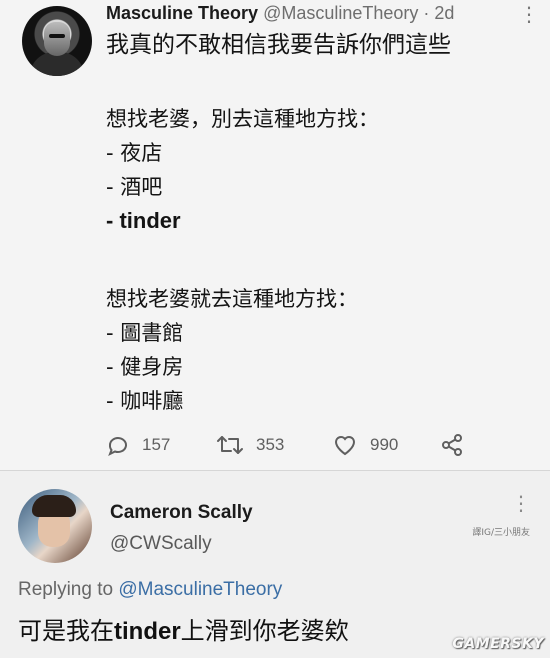 The image size is (550, 658). What do you see at coordinates (250, 445) in the screenshot?
I see `retweet-button: 353` at bounding box center [250, 445].